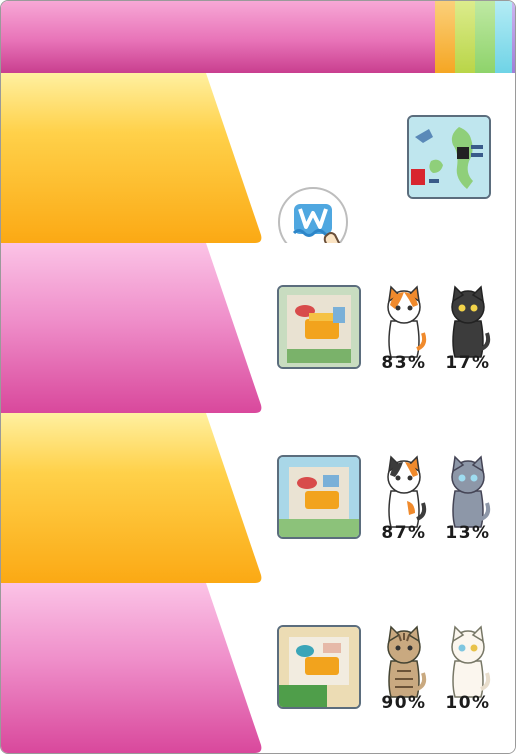  I want to click on tabby-cat-icon, so click(407, 661).